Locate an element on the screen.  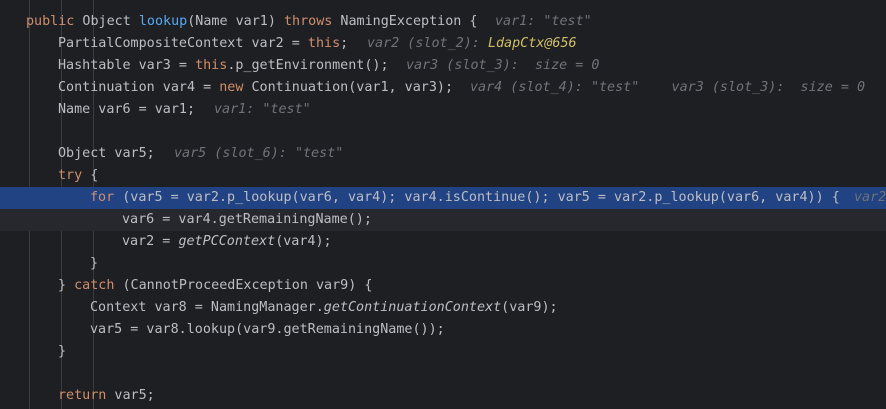
code-token: Object var5; is located at coordinates (106, 153).